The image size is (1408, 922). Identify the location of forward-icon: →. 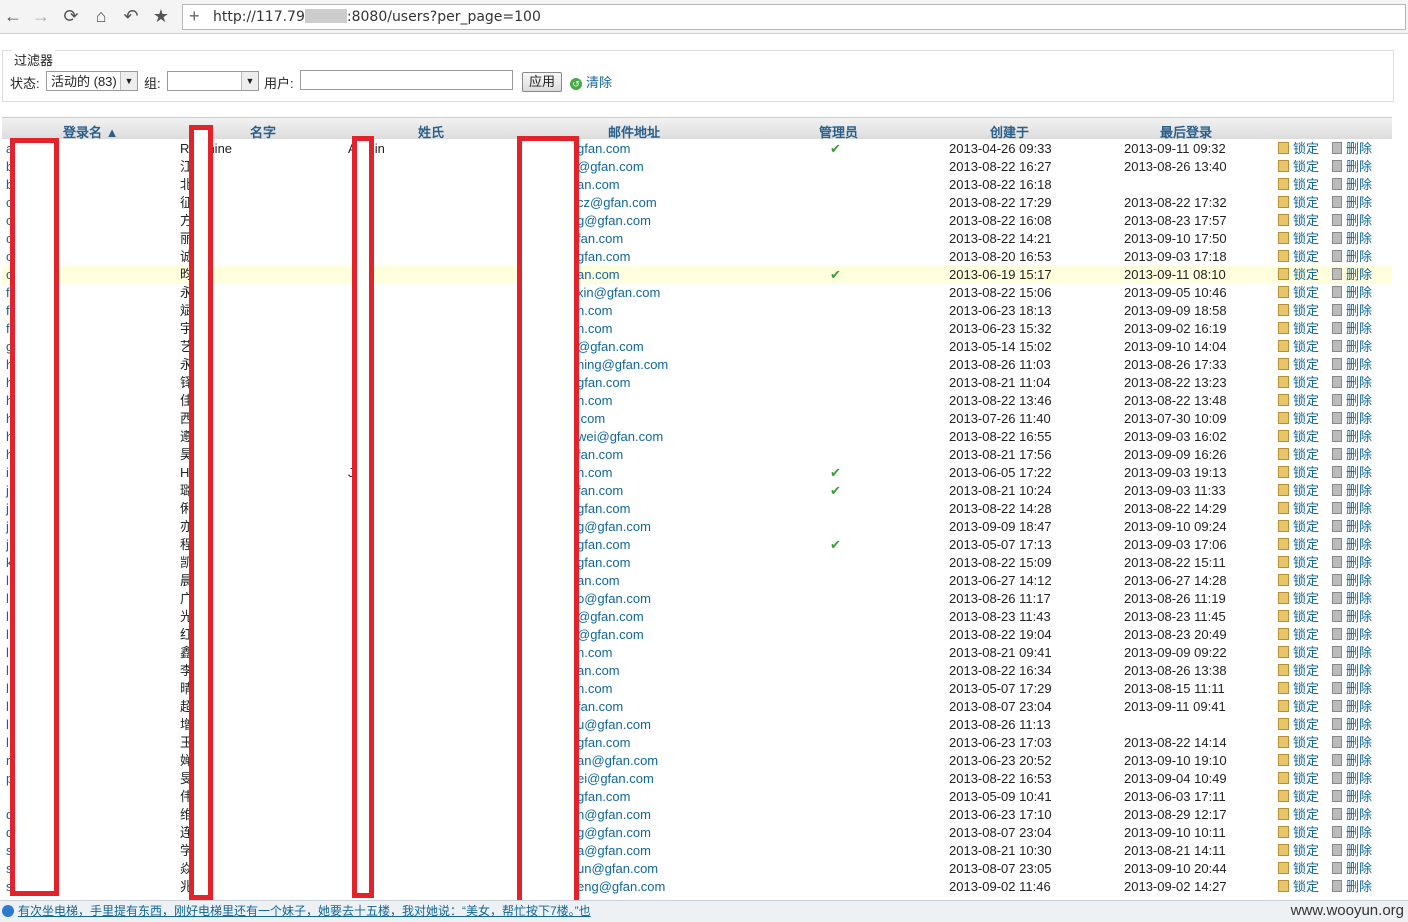
(41, 16).